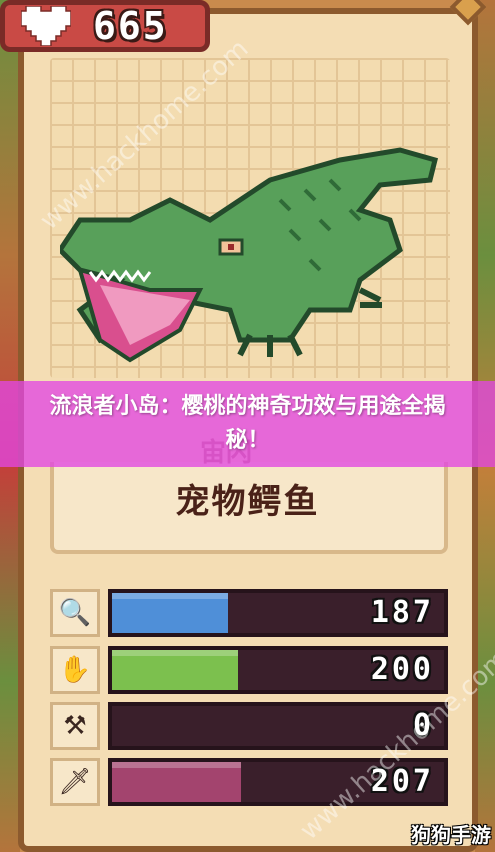  Describe the element at coordinates (402, 612) in the screenshot. I see `stat-value: 187` at that location.